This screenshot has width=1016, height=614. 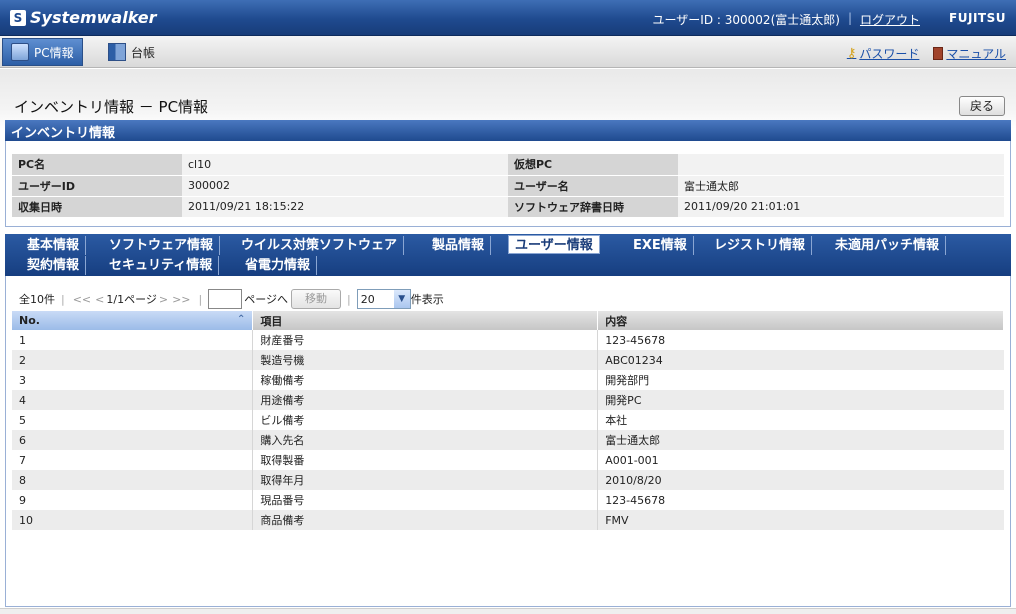 I want to click on cell-item: 製造号機, so click(x=425, y=360).